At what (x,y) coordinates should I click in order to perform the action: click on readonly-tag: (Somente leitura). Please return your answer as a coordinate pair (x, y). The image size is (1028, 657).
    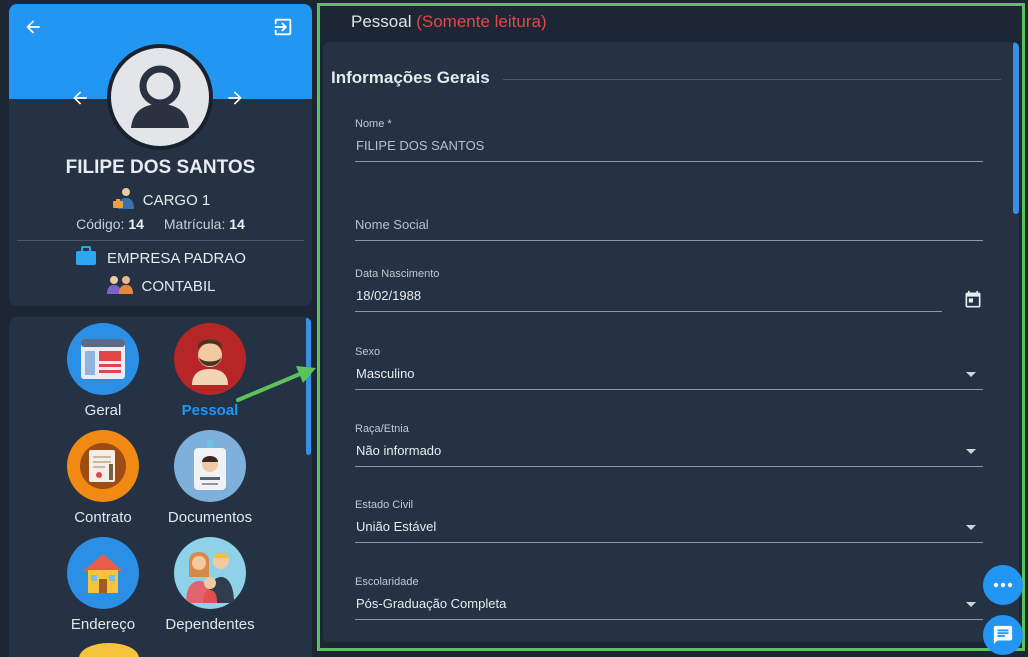
    Looking at the image, I should click on (481, 21).